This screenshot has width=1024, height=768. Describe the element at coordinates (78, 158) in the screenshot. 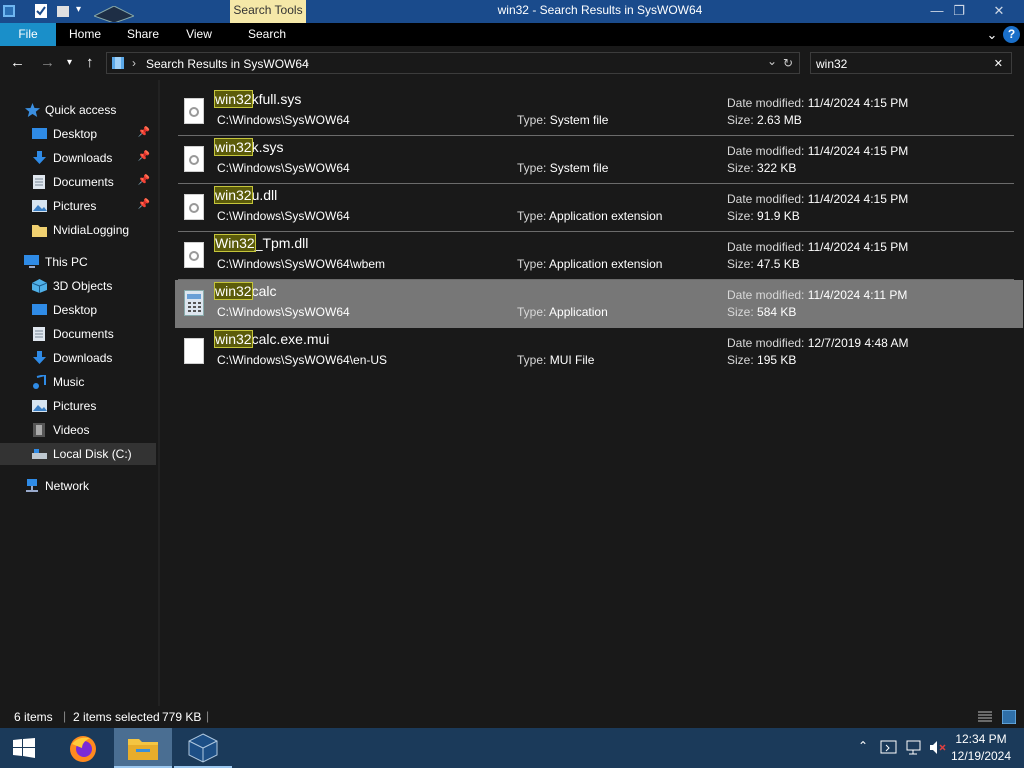

I see `nav-quick-downloads: Downloads 📌` at that location.